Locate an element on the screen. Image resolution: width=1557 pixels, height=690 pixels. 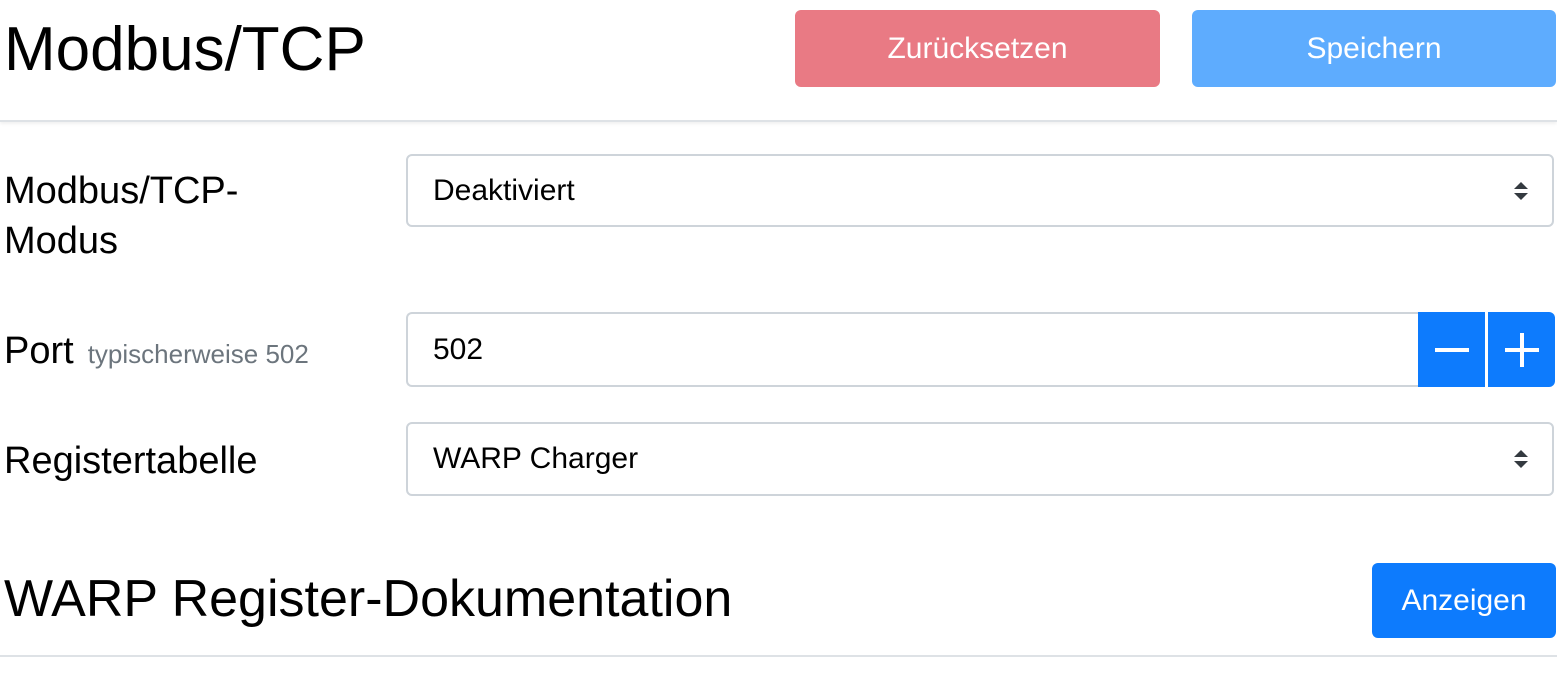
save-button: Speichern is located at coordinates (1374, 48).